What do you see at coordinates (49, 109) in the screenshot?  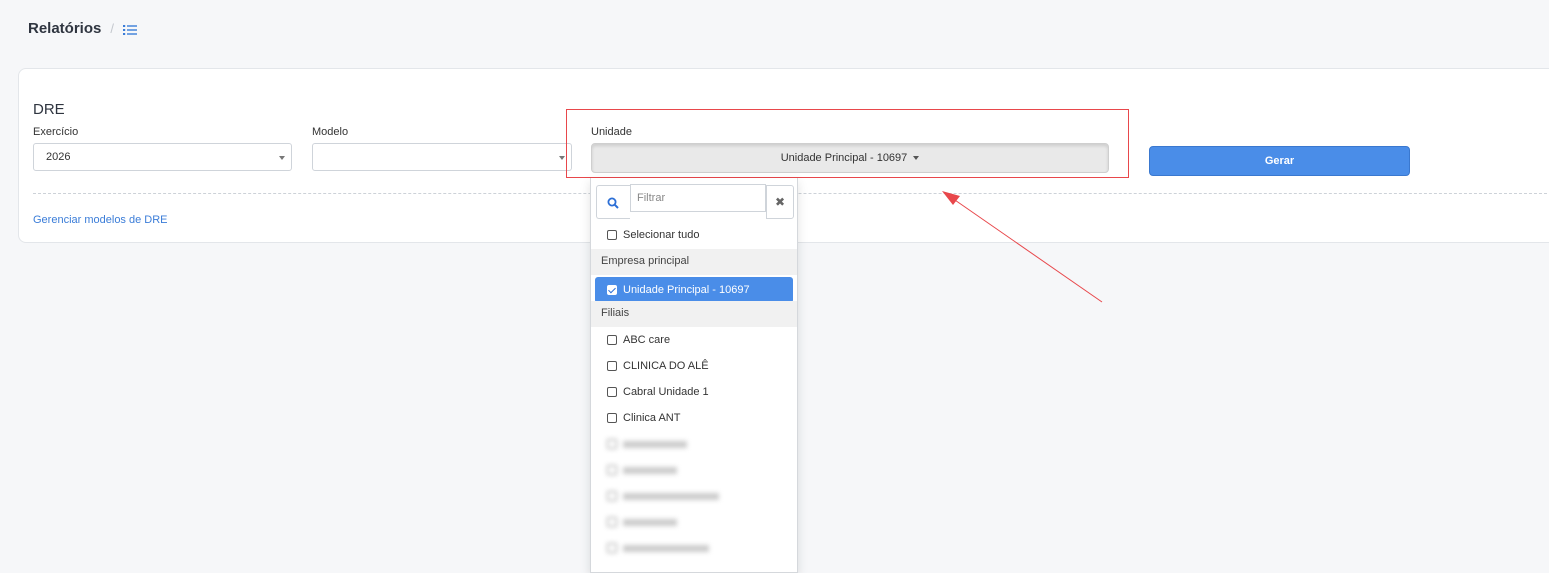 I see `card-title: DRE` at bounding box center [49, 109].